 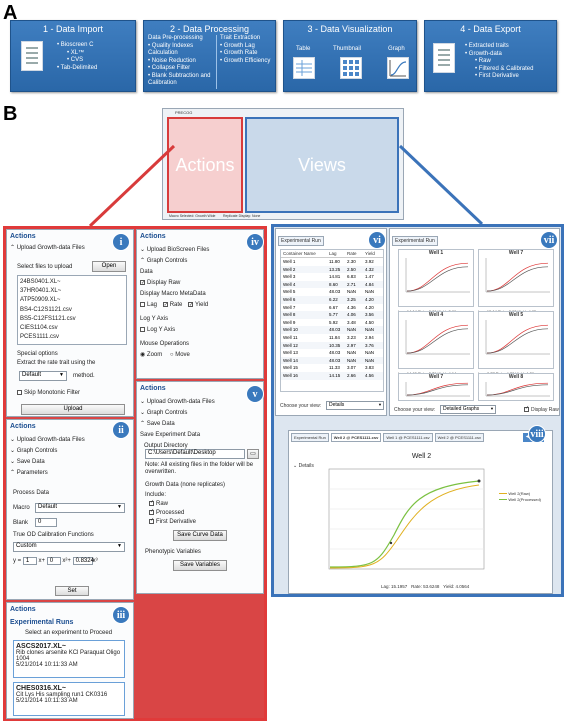 I want to click on table-cell: 6.83, so click(x=351, y=277).